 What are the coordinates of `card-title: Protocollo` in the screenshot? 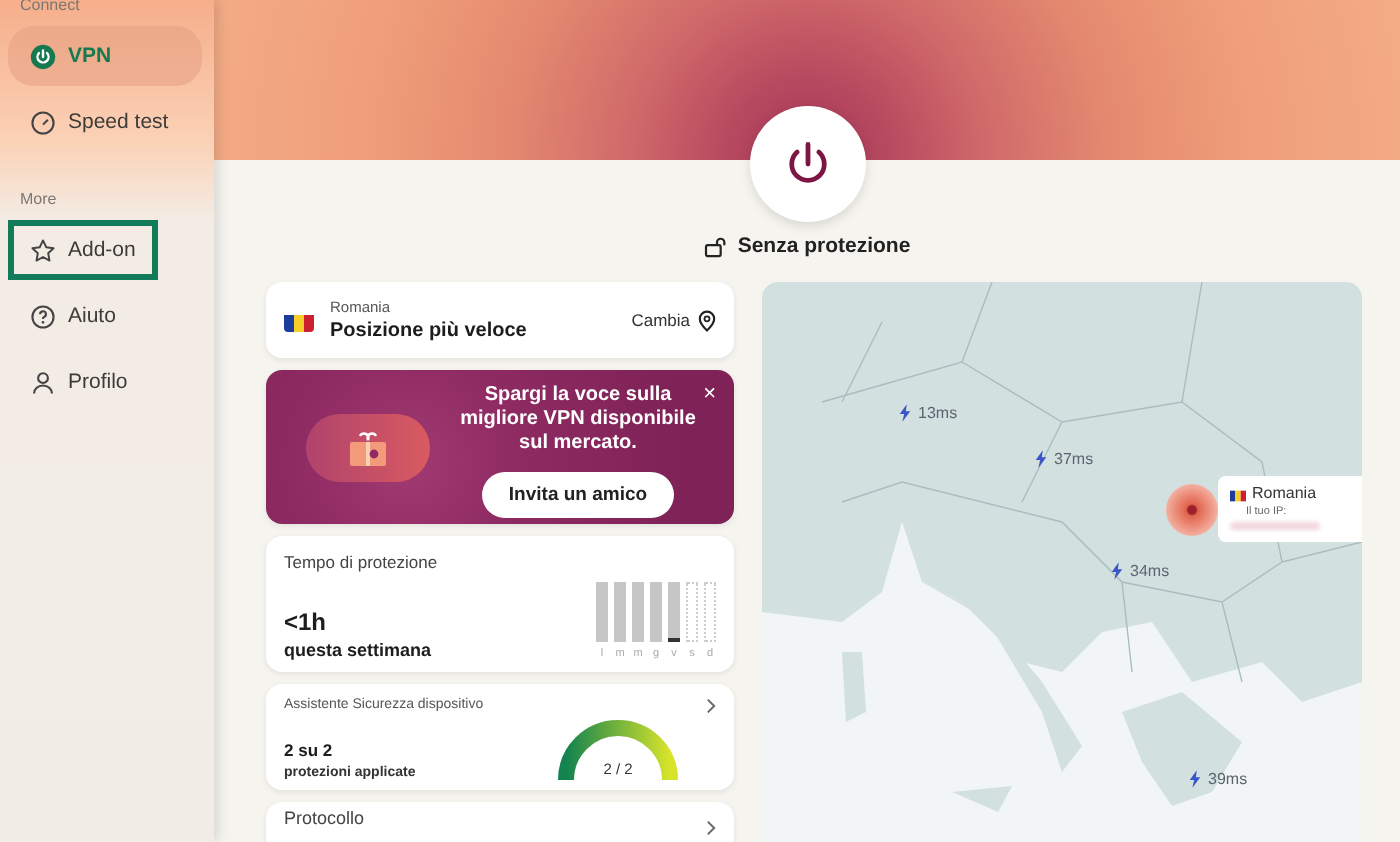 It's located at (324, 821).